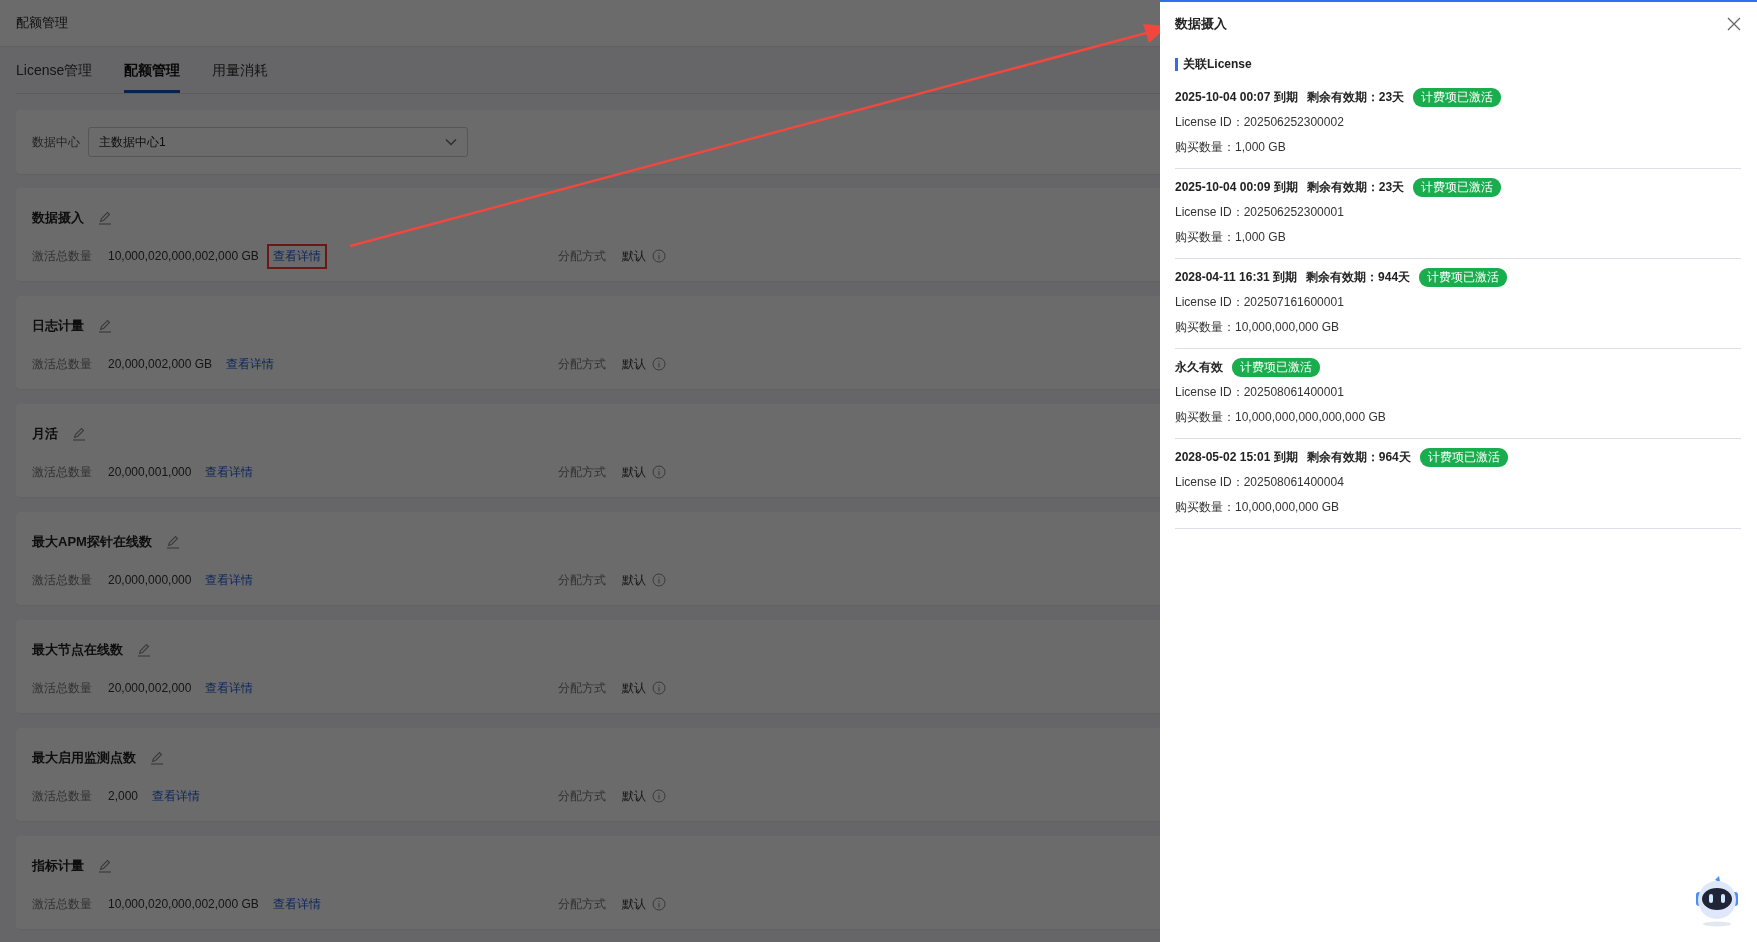 Image resolution: width=1757 pixels, height=942 pixels. What do you see at coordinates (1236, 187) in the screenshot?
I see `expiry-text: 2025-10-04 00:09 到期` at bounding box center [1236, 187].